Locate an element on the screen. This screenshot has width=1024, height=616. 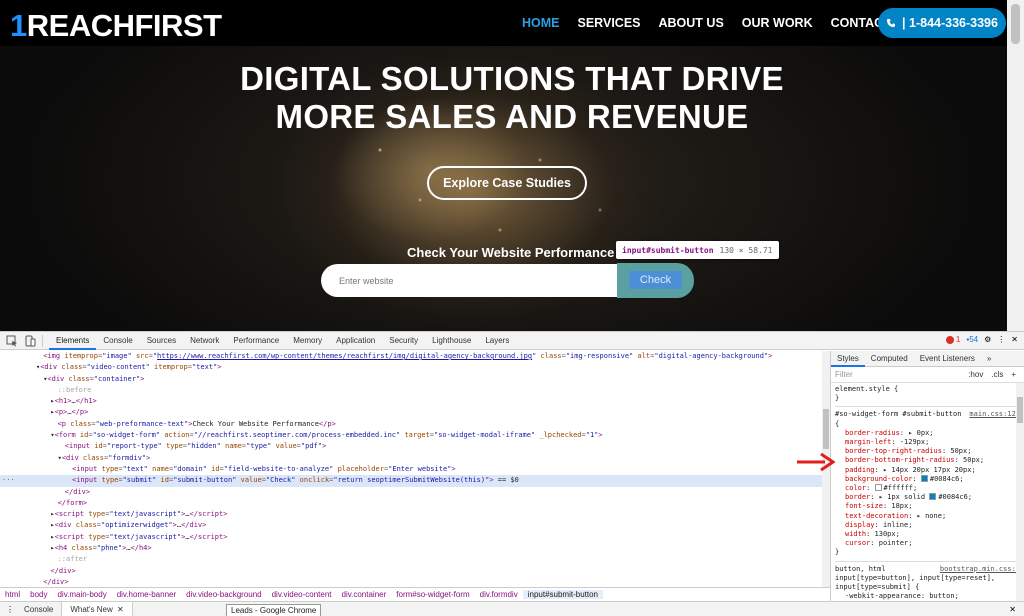
css-property: background-color: #0084c6; is located at coordinates (927, 479).